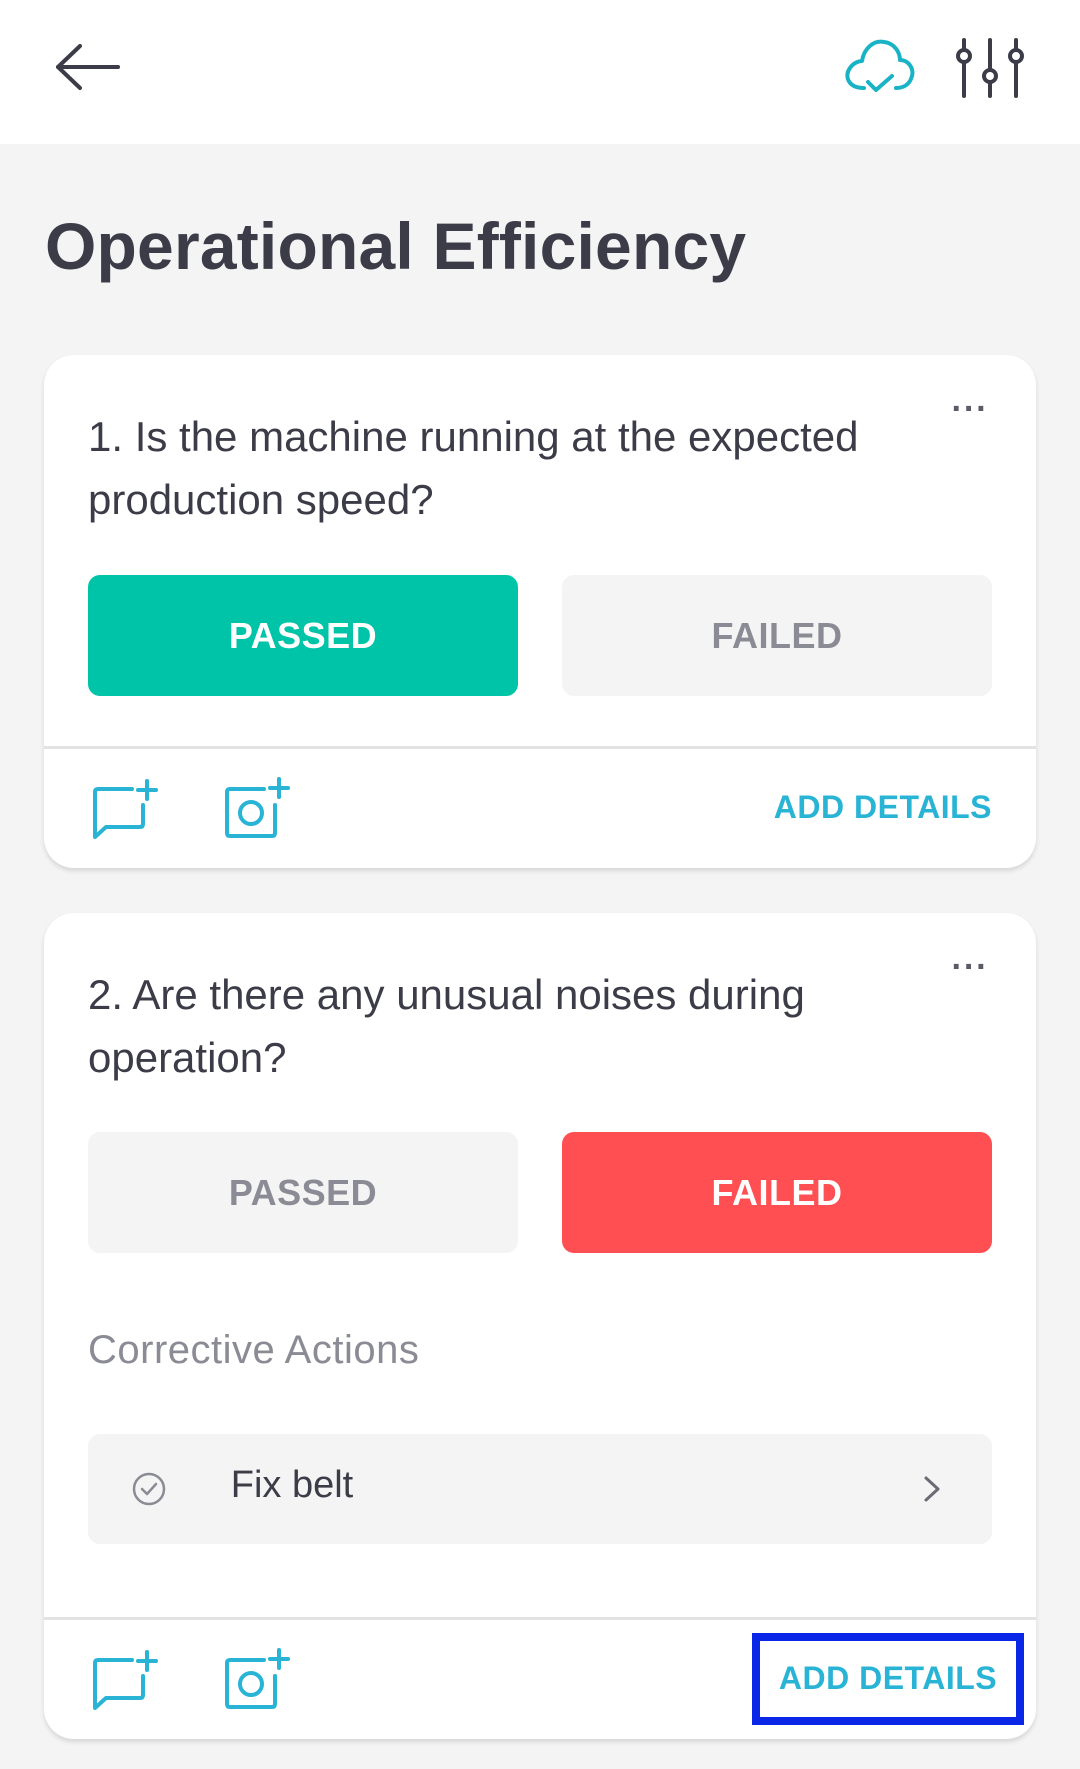 The width and height of the screenshot is (1080, 1769). I want to click on arrow-left-icon, so click(88, 67).